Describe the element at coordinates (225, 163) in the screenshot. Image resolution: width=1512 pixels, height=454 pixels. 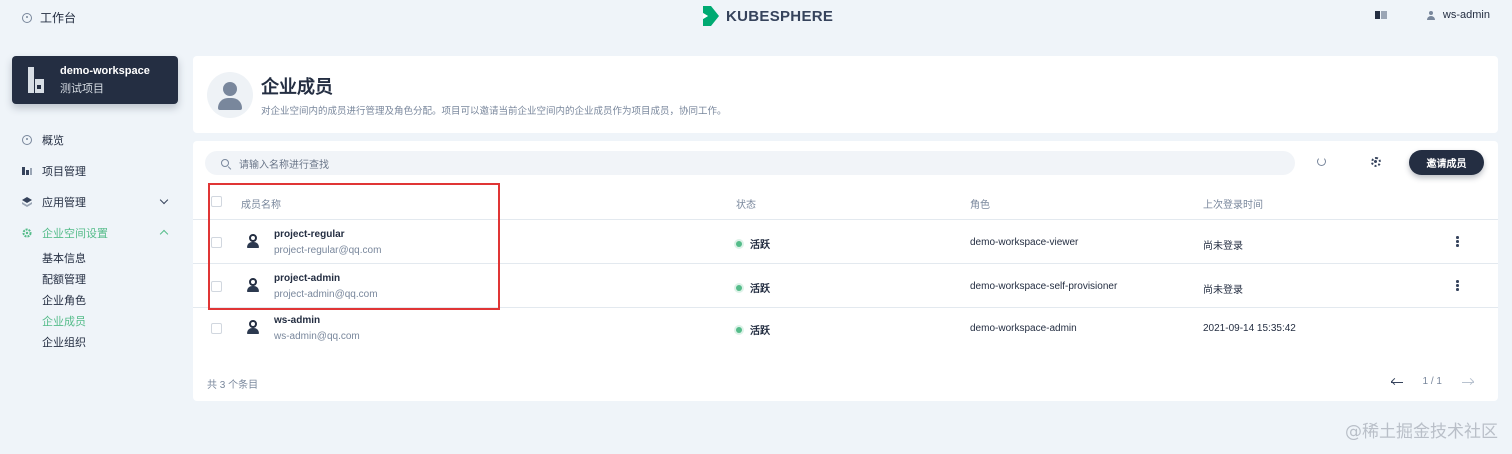
I see `search-icon` at that location.